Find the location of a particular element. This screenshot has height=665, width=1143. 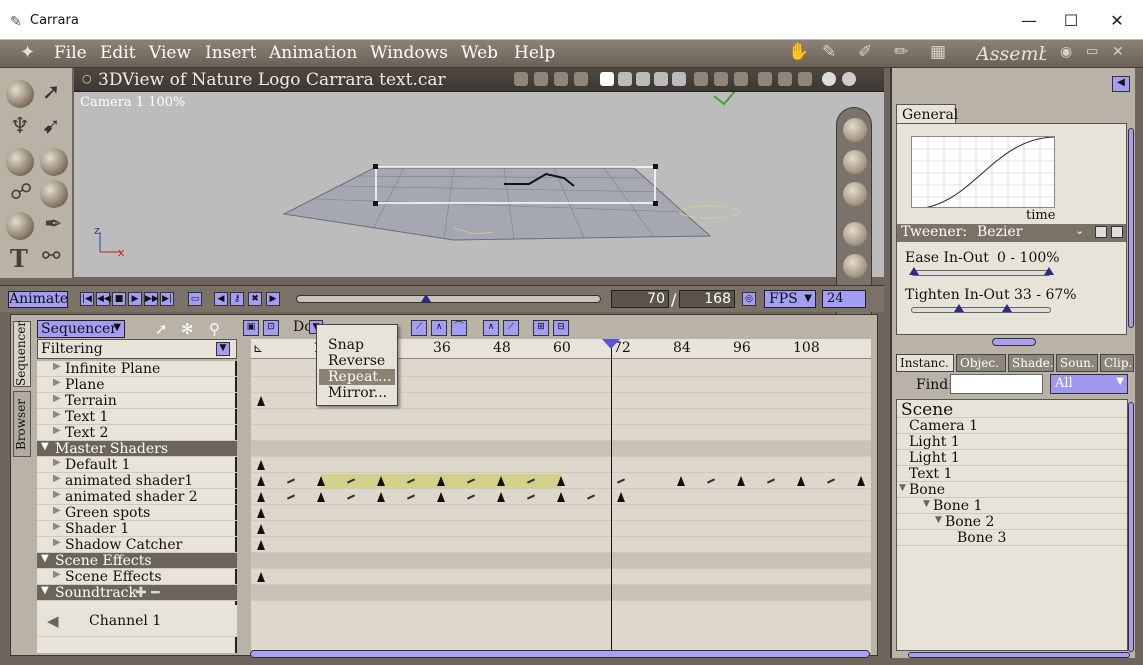

render-icon is located at coordinates (849, 79).